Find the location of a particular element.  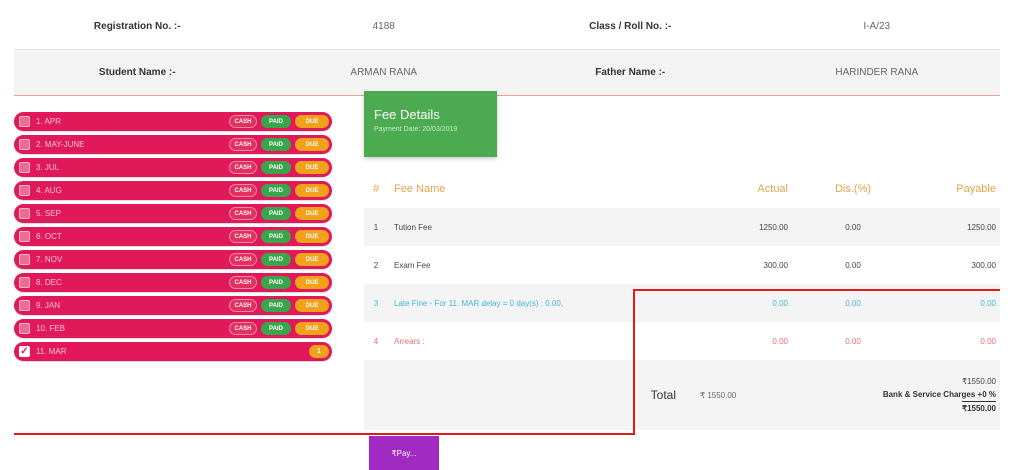

month-item-selected: ✓ 11. MAR 1 is located at coordinates (173, 351).